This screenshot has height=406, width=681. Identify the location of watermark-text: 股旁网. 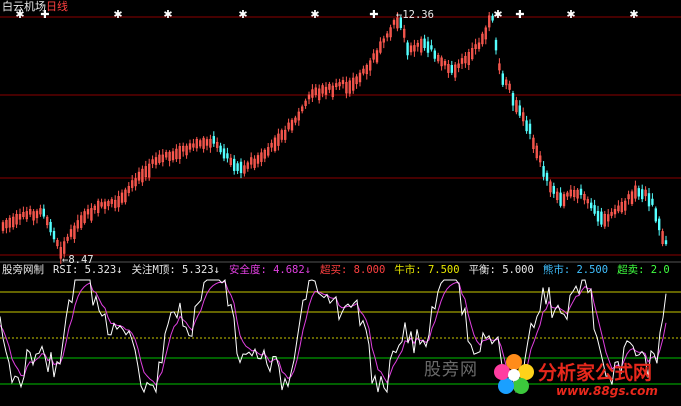
(451, 370).